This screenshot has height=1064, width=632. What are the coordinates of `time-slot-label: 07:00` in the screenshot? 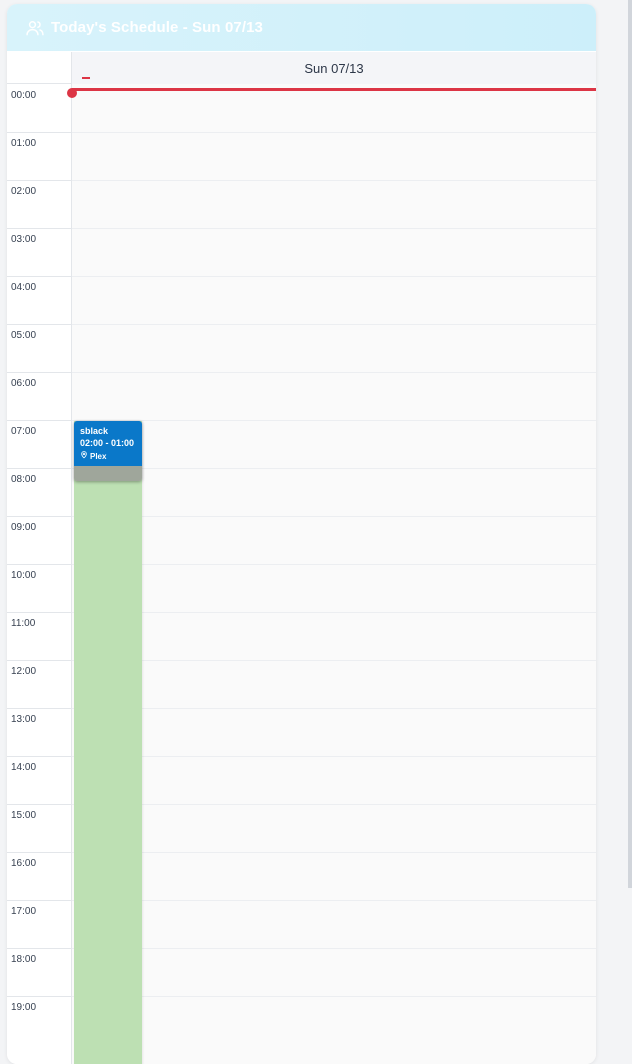 It's located at (24, 431).